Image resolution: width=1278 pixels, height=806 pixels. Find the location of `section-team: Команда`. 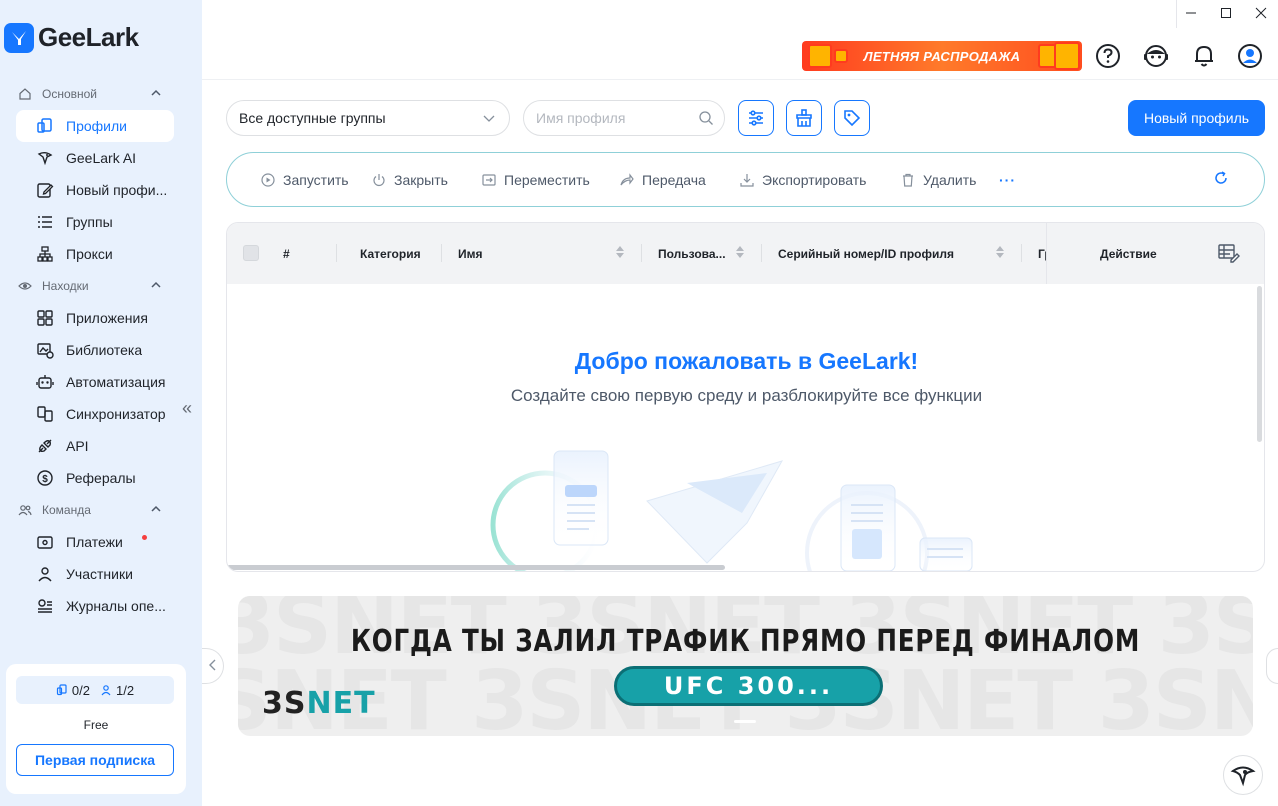

section-team: Команда is located at coordinates (101, 510).